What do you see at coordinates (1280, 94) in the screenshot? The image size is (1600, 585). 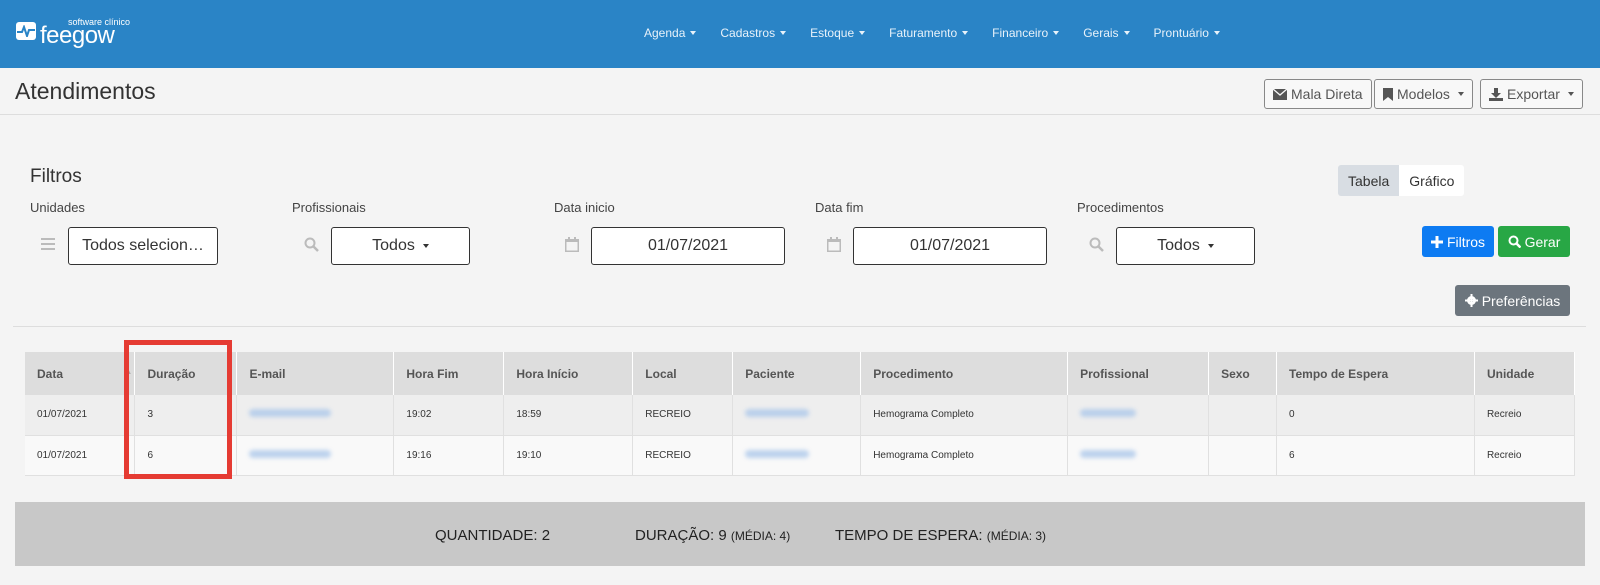 I see `envelope-icon` at bounding box center [1280, 94].